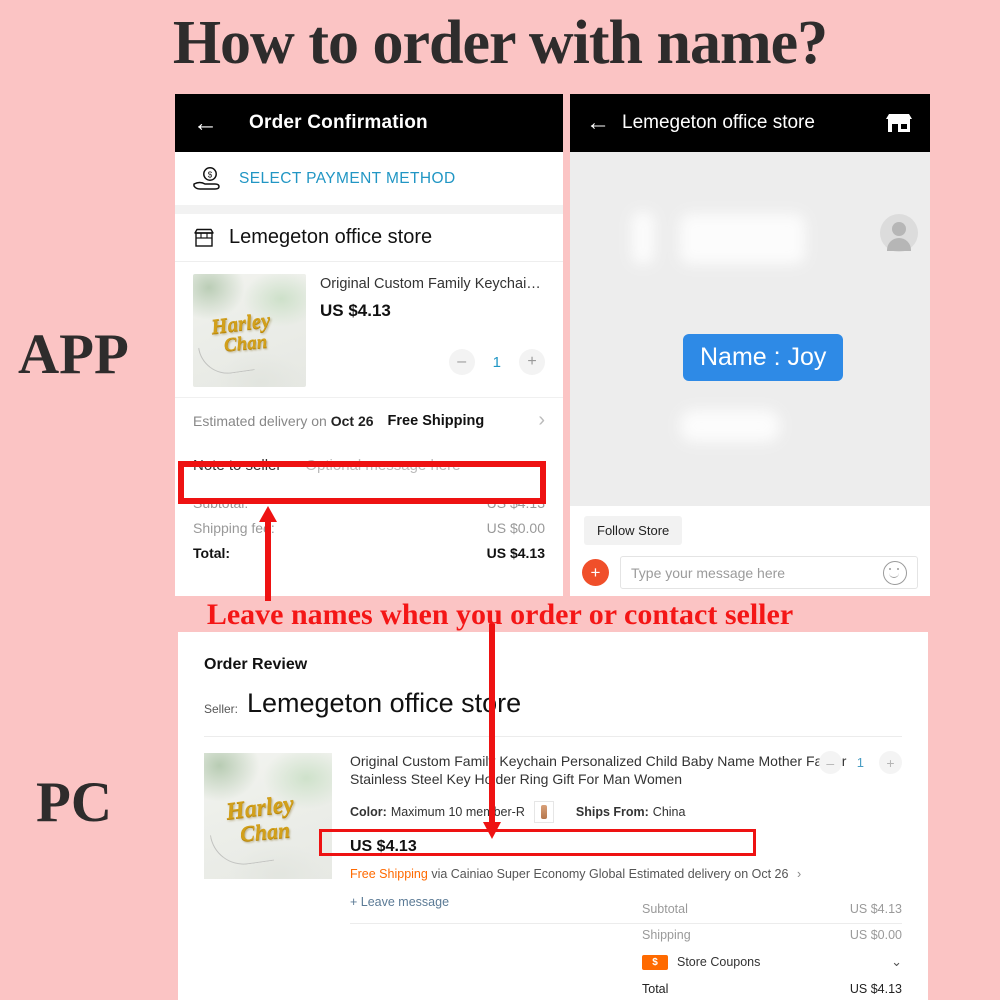 This screenshot has width=1000, height=1000. I want to click on pc-shipping-estimate: Estimated delivery on Oct 26, so click(708, 874).